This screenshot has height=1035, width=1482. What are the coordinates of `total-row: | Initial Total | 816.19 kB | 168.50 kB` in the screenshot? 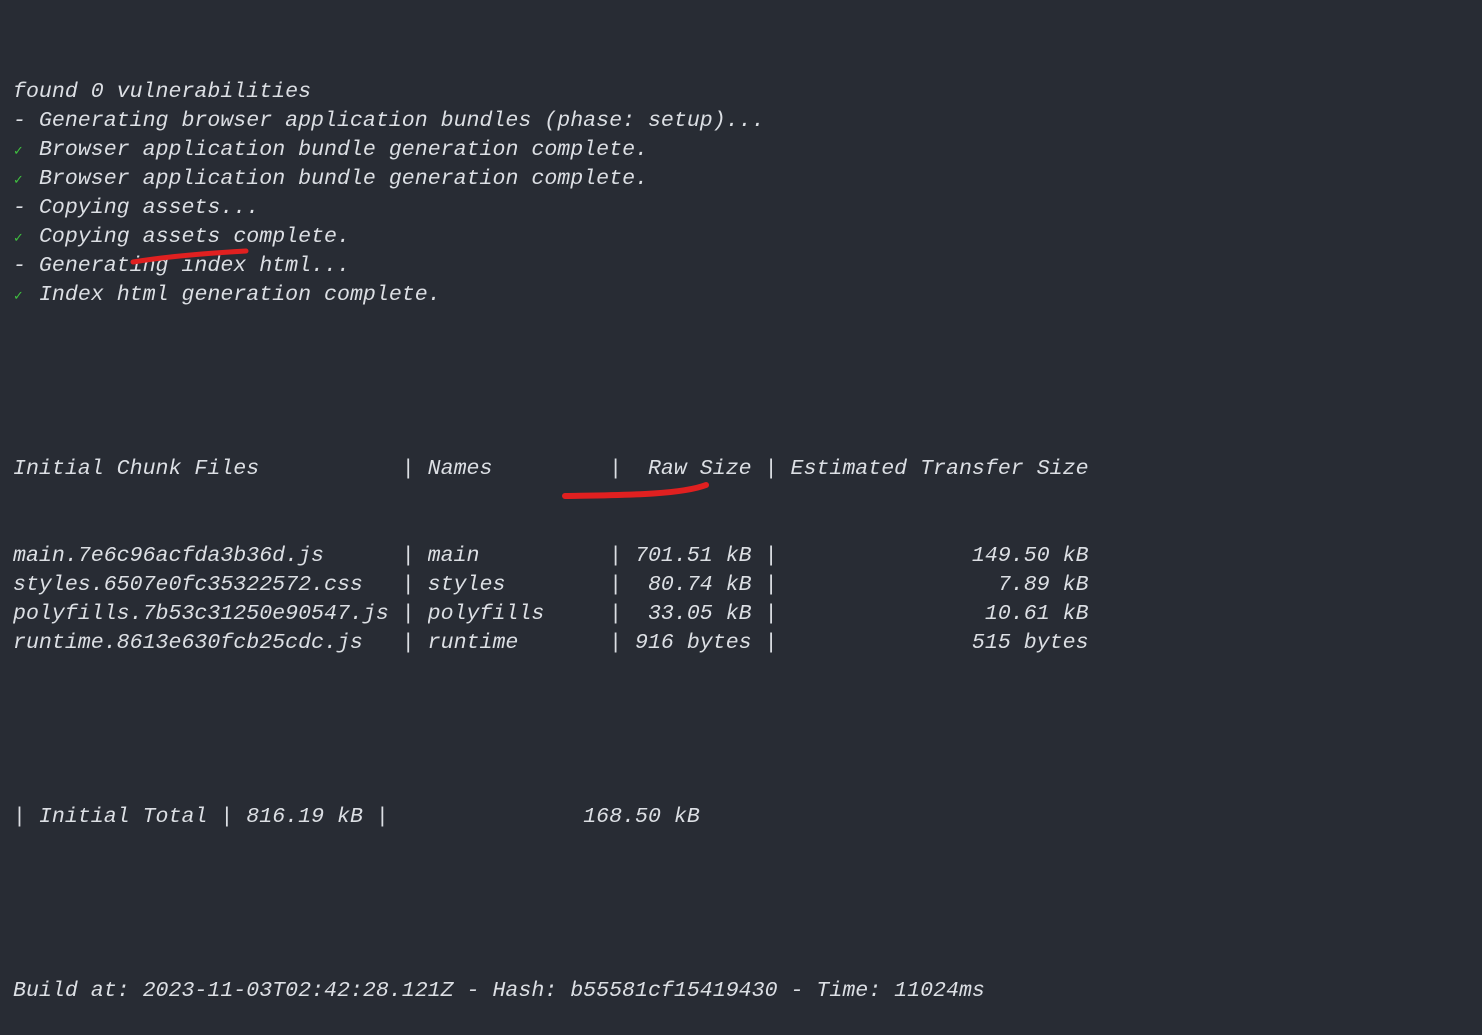 It's located at (551, 817).